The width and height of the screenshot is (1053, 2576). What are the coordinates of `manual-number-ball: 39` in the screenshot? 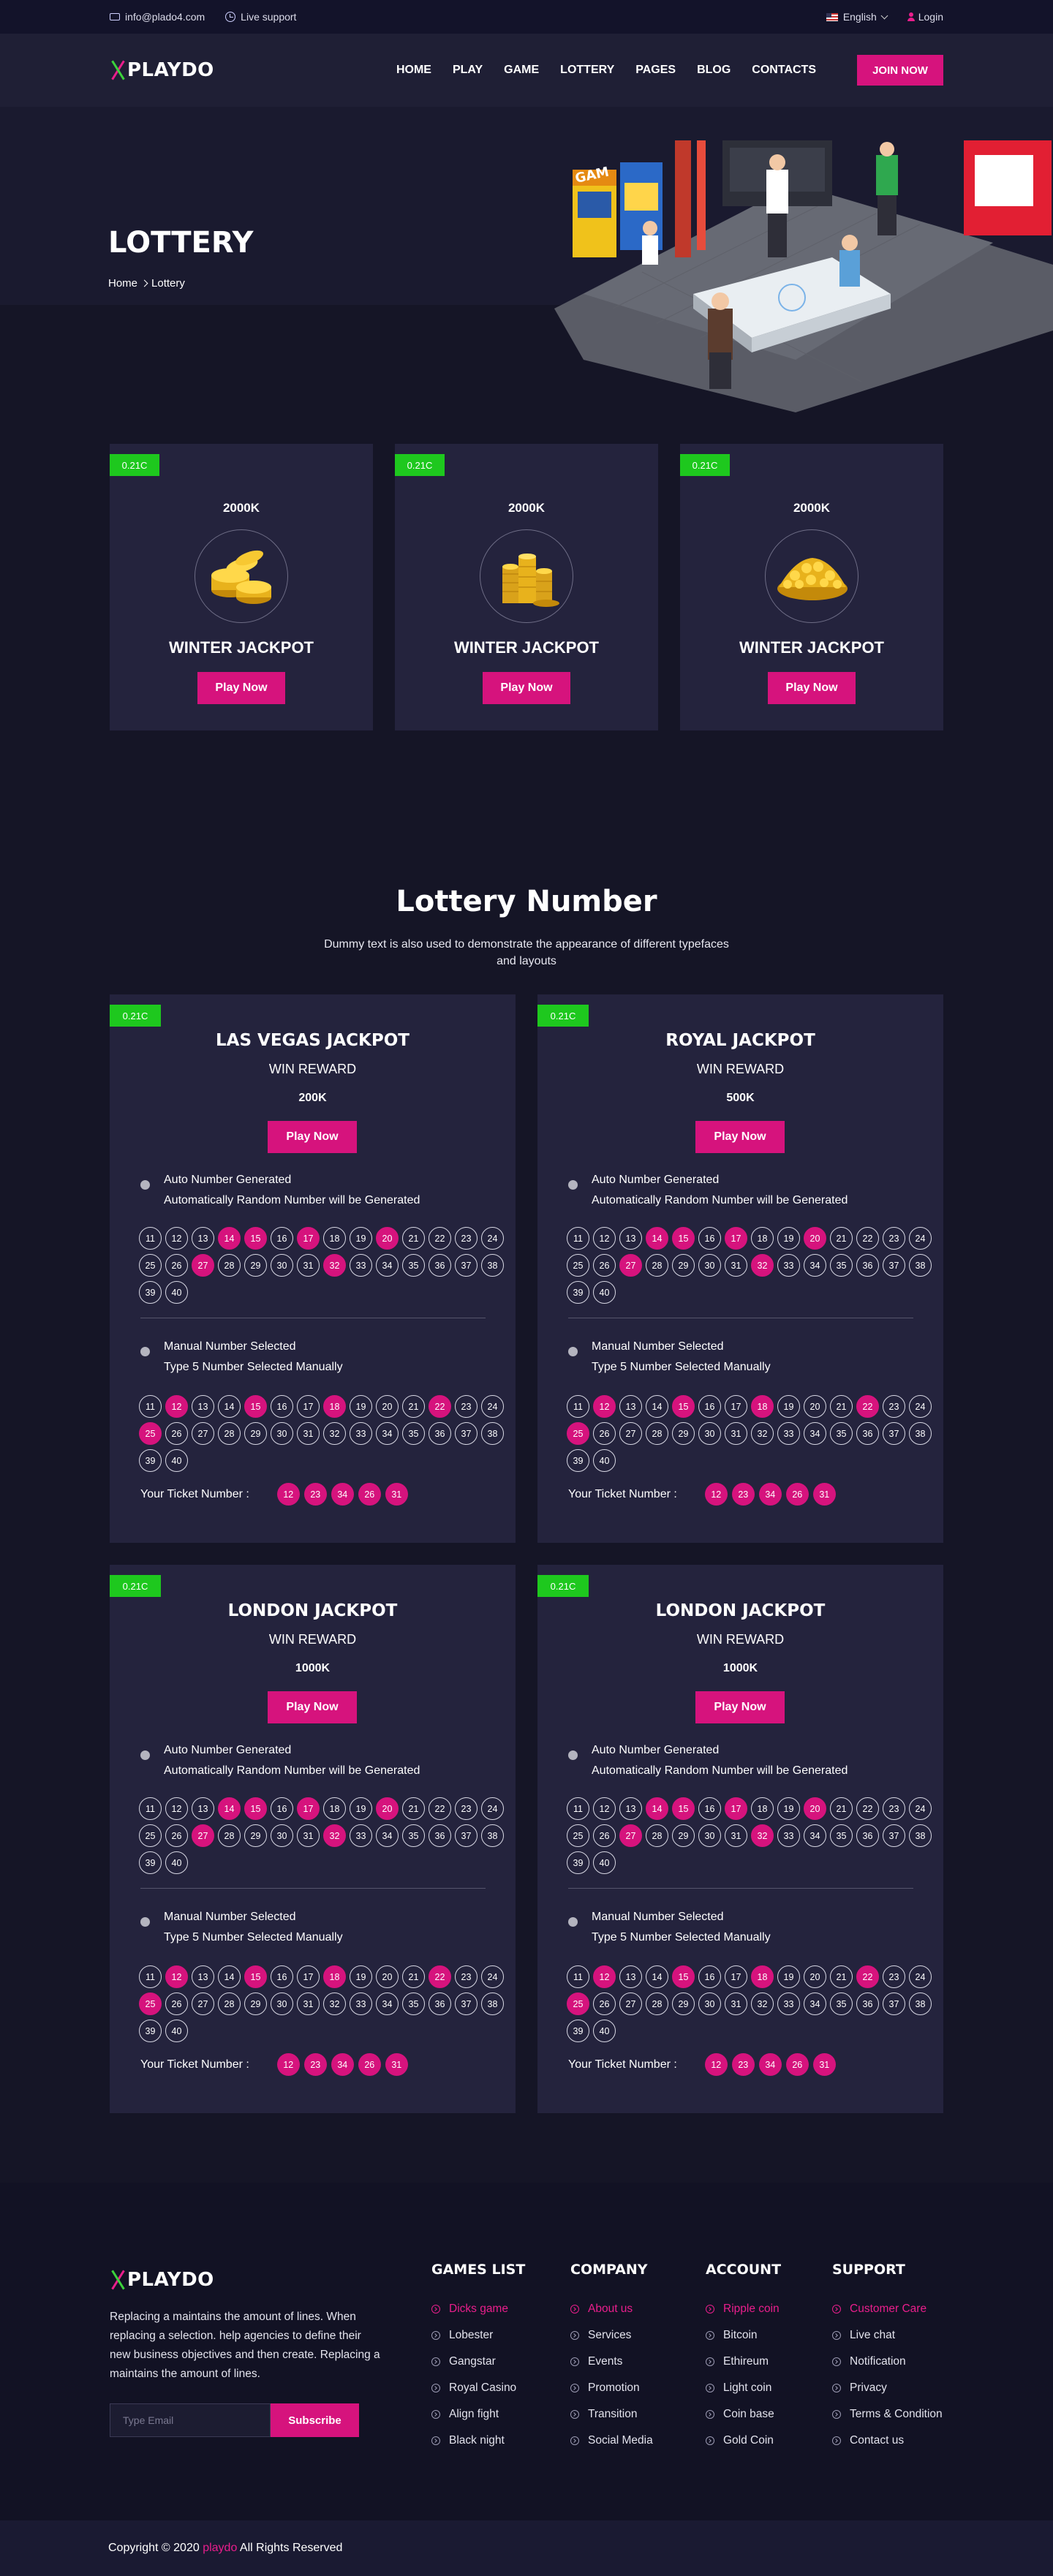 It's located at (150, 1460).